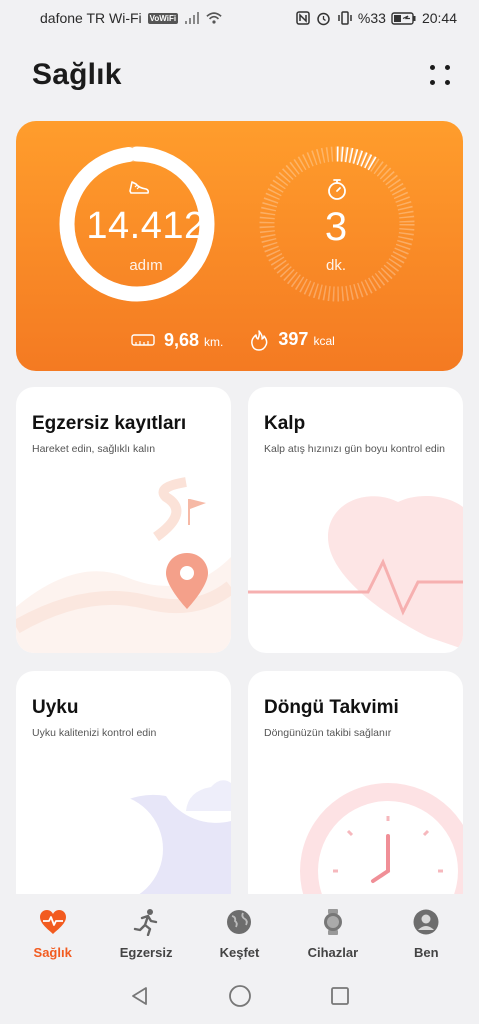  What do you see at coordinates (239, 952) in the screenshot?
I see `nav-label: Keşfet` at bounding box center [239, 952].